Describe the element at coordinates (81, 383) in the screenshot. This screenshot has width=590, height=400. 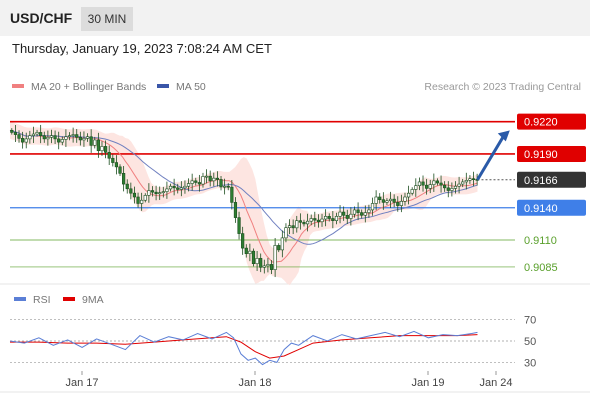
I see `x-tick-label: Jan 17` at that location.